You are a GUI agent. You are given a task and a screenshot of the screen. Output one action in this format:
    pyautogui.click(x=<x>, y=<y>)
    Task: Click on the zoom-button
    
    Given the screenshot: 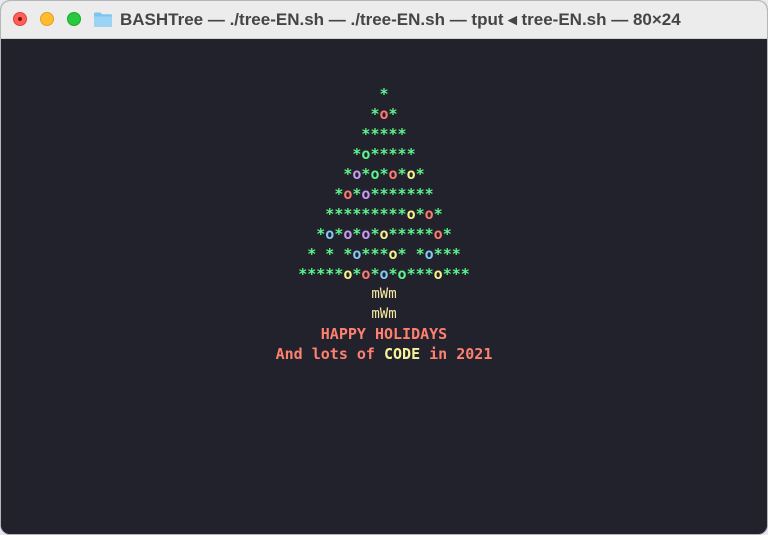 What is the action you would take?
    pyautogui.click(x=74, y=19)
    